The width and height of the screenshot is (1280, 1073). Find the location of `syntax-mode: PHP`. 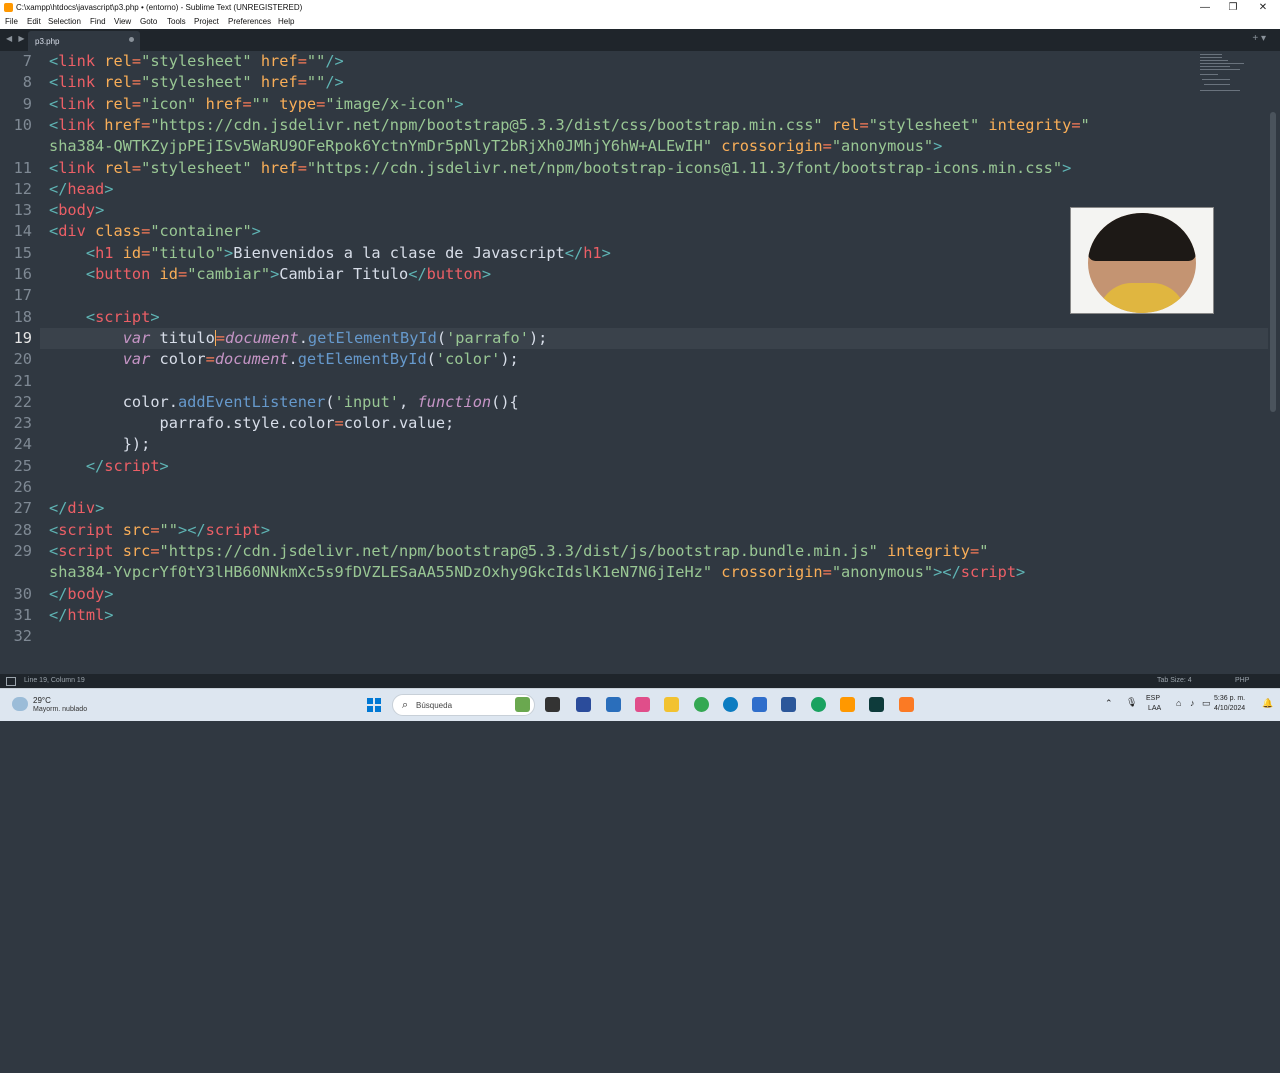

syntax-mode: PHP is located at coordinates (1242, 680).